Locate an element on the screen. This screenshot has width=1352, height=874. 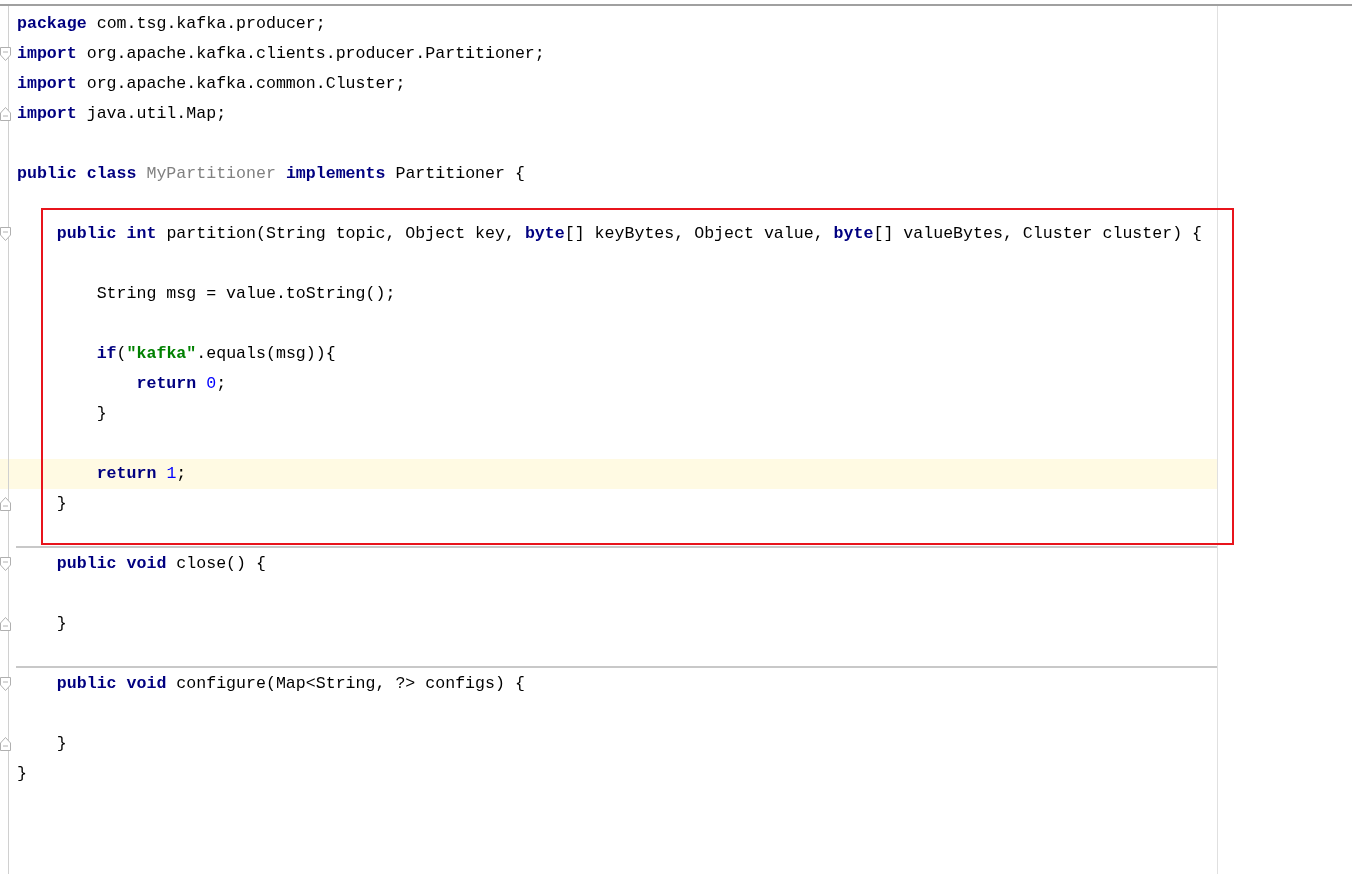
code-line: public int partition(String topic, Object key, byte[] keyBytes, Object value, byte[] valueBytes, Cluster cluster) { is located at coordinates (629, 234).